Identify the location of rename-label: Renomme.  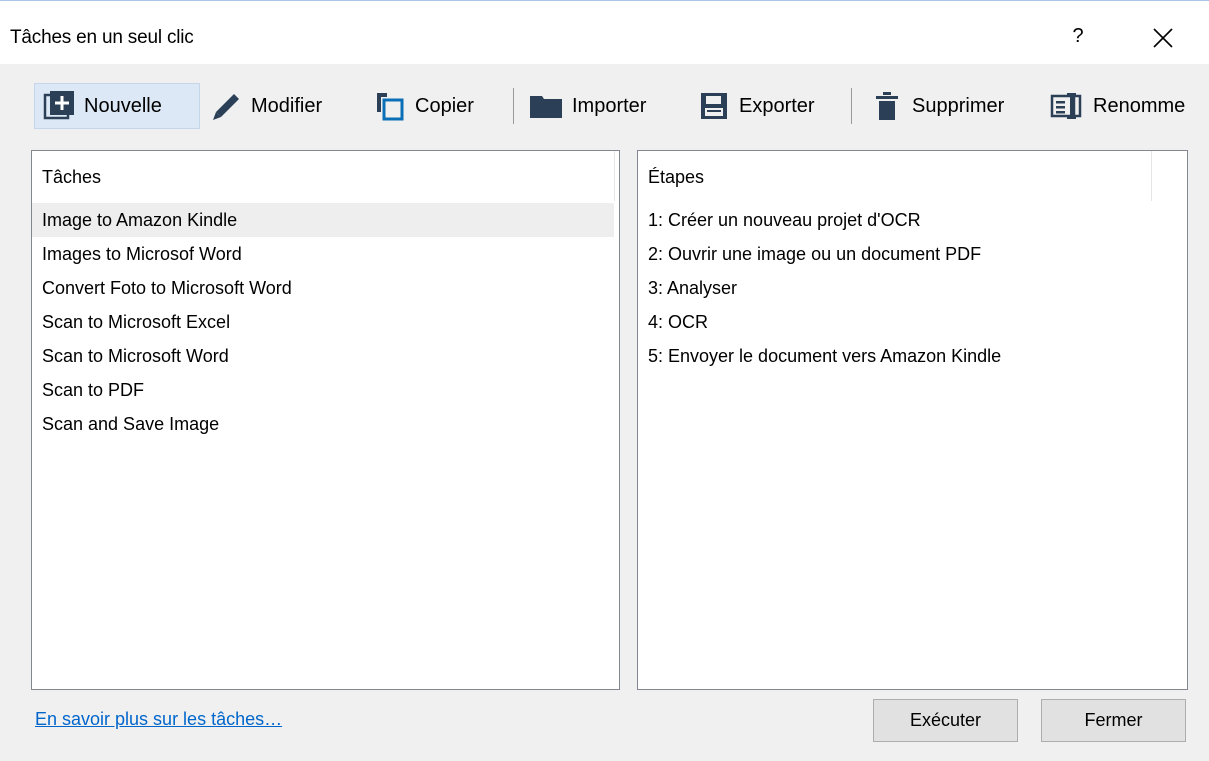
(1139, 105).